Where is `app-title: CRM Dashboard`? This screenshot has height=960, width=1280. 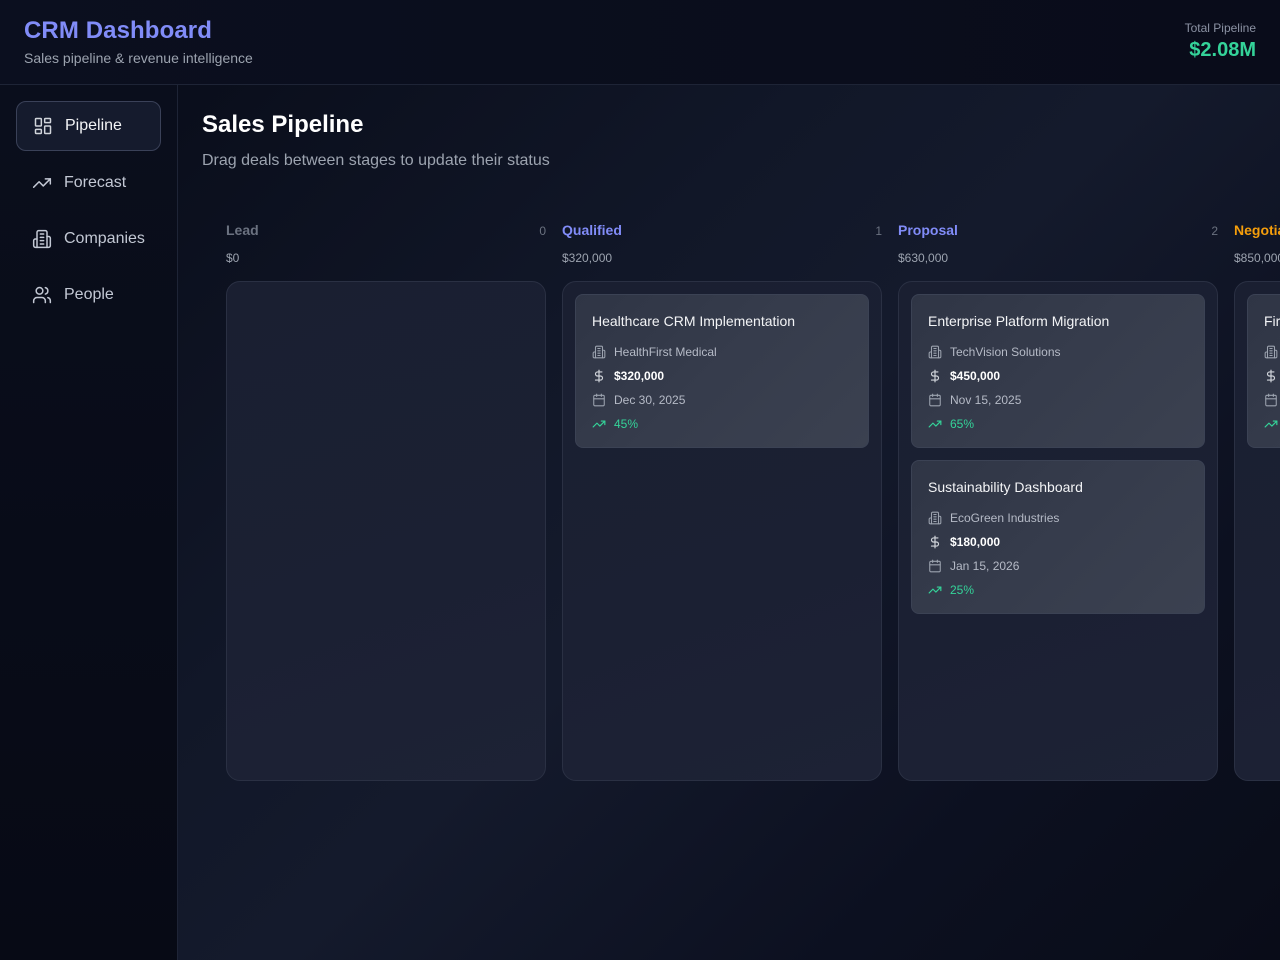 app-title: CRM Dashboard is located at coordinates (118, 30).